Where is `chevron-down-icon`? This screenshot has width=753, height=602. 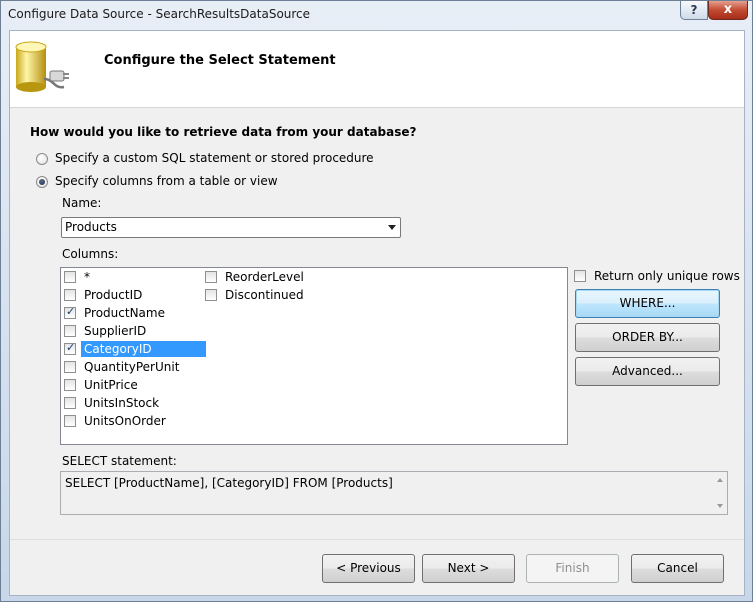
chevron-down-icon is located at coordinates (392, 227).